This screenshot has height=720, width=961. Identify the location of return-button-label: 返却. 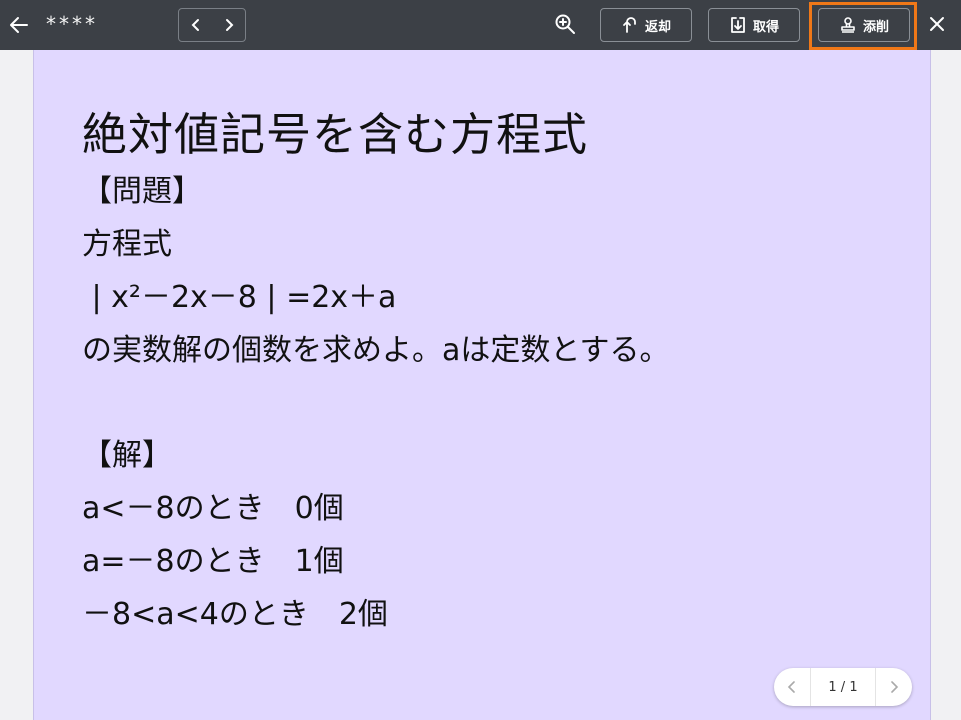
(657, 27).